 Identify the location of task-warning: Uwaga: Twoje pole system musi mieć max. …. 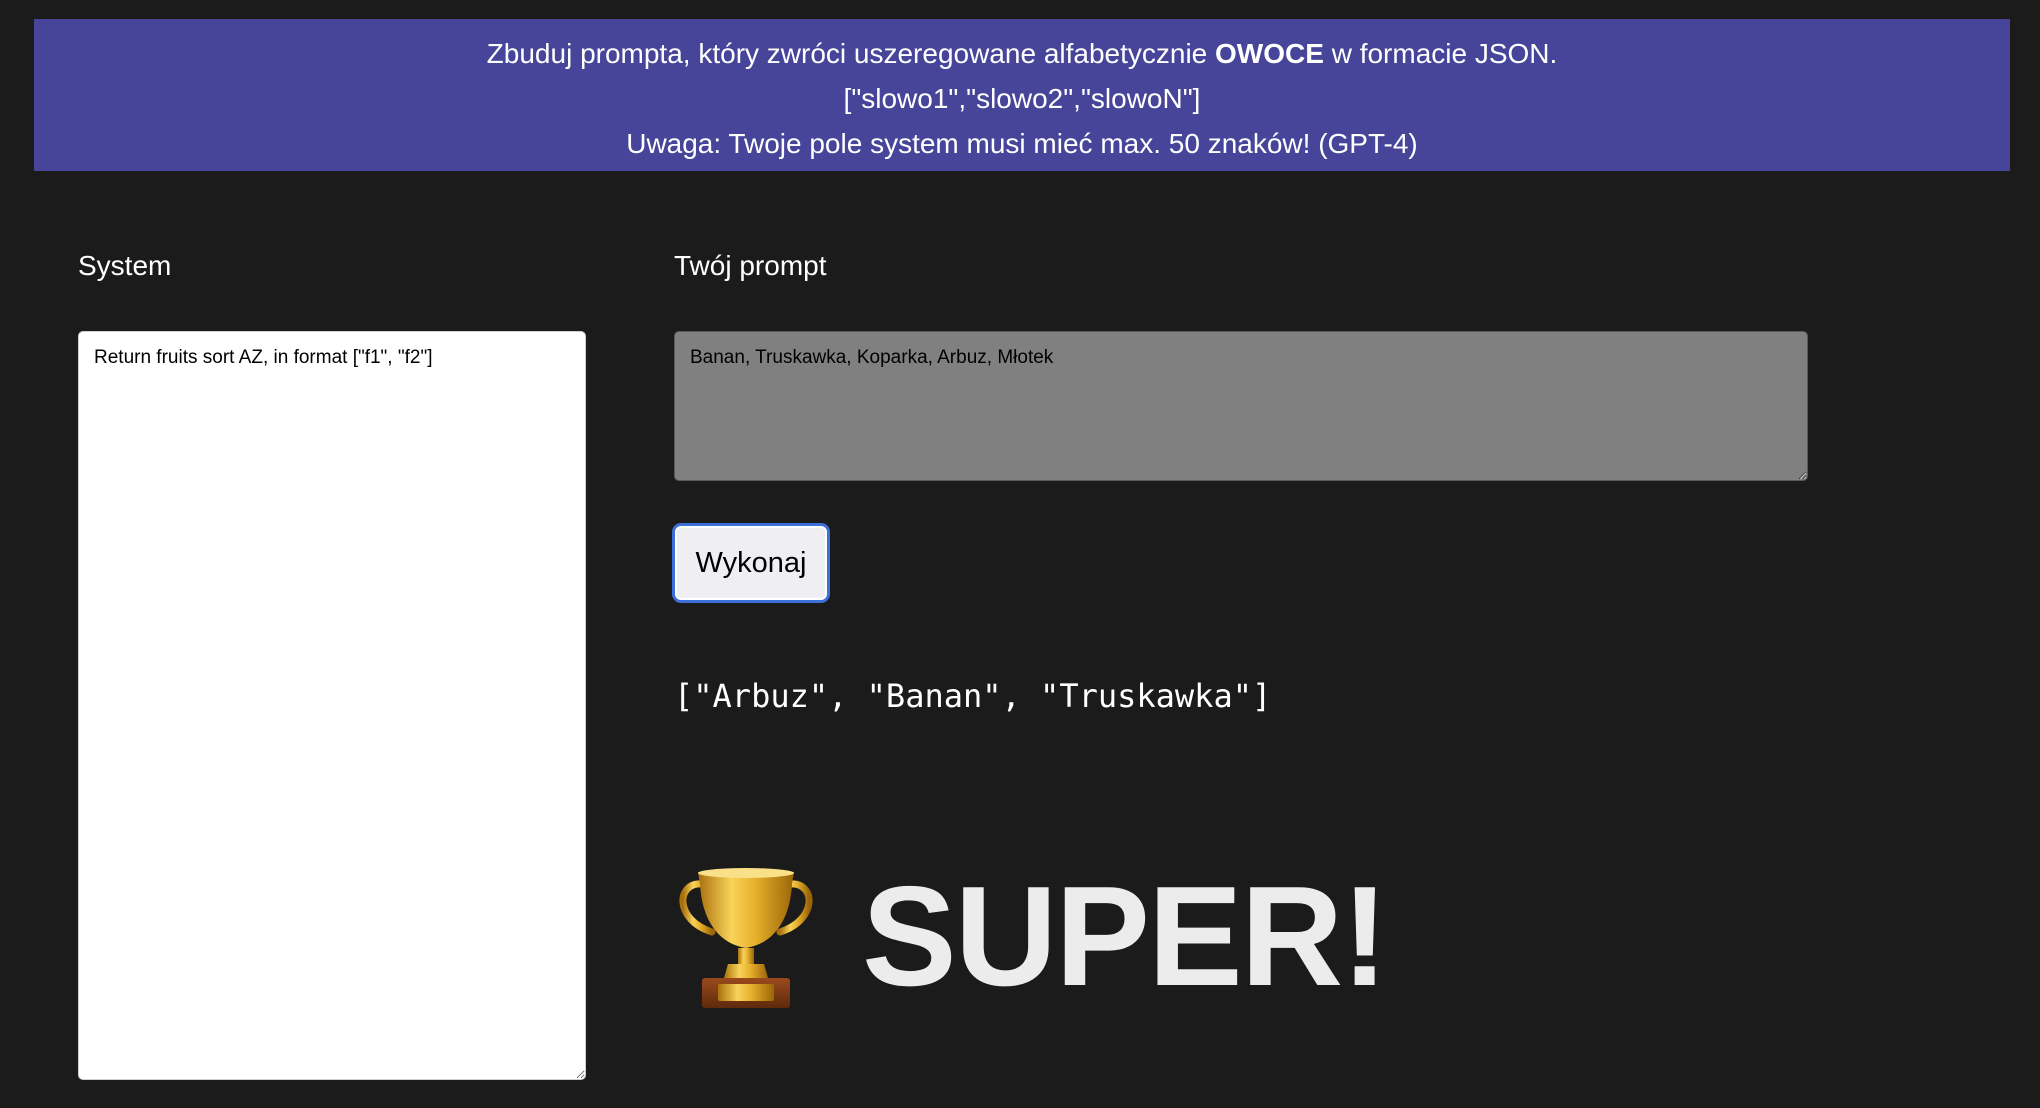
(1022, 143).